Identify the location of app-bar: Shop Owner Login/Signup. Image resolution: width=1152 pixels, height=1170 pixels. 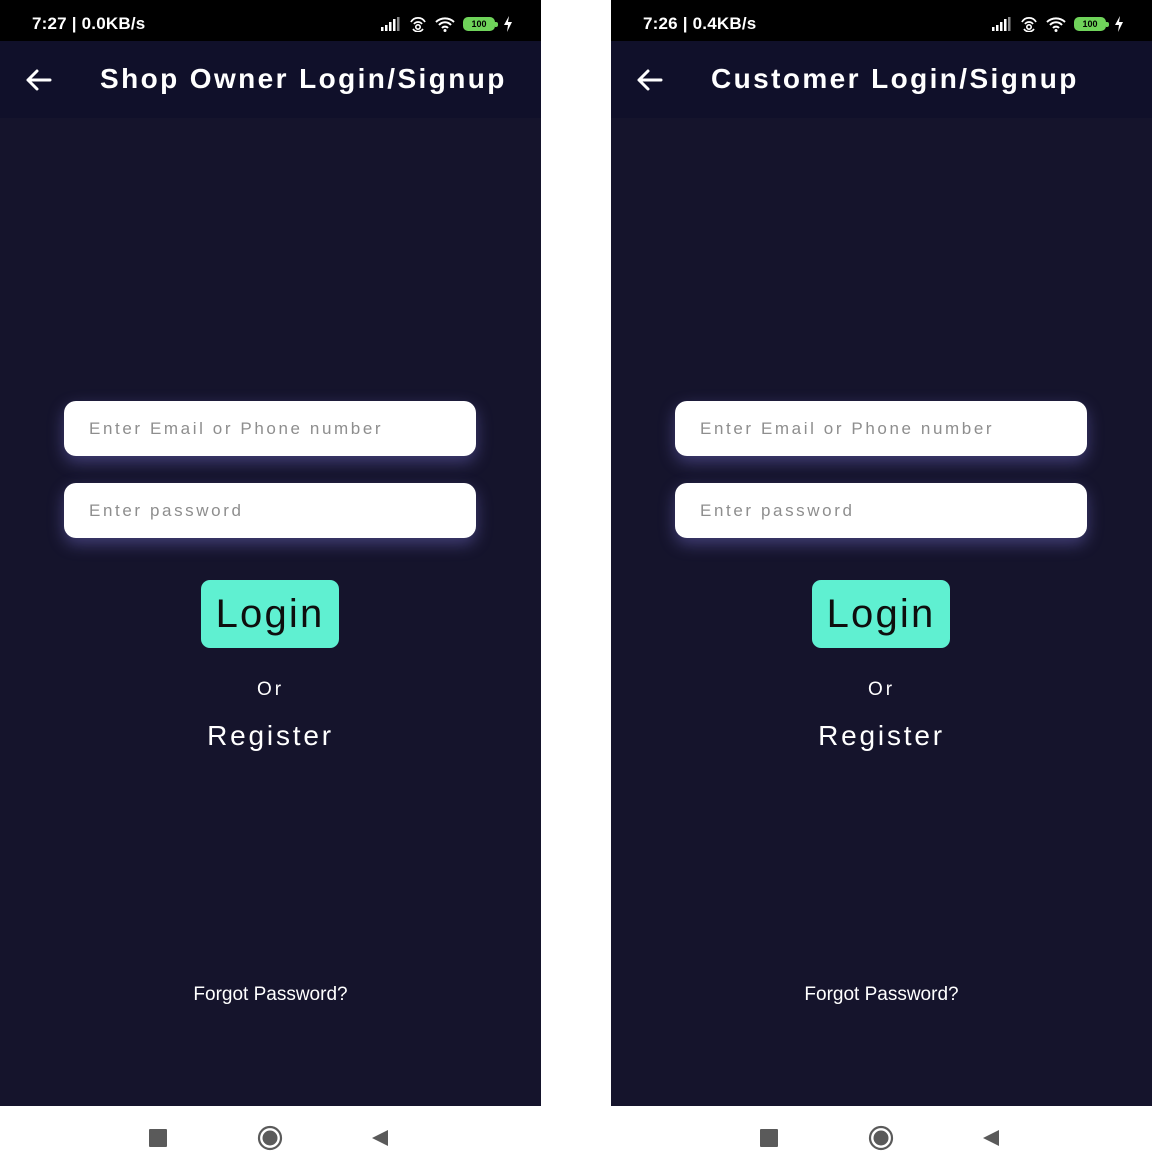
(270, 79).